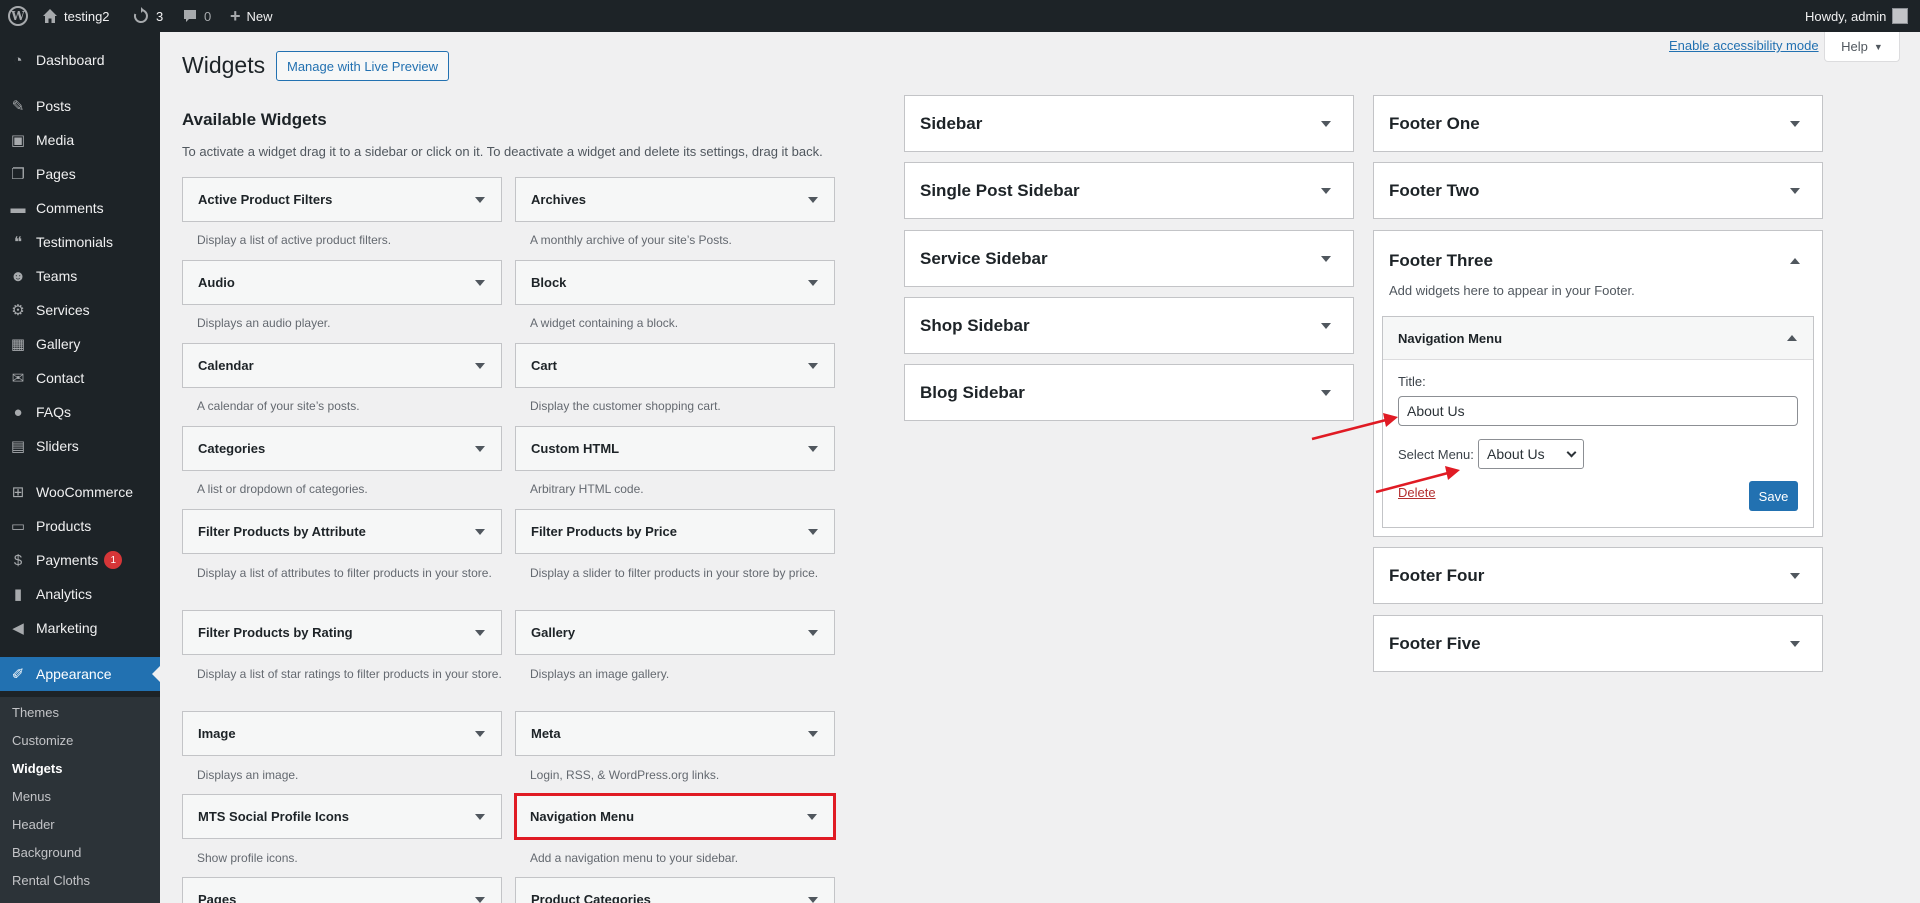  What do you see at coordinates (675, 282) in the screenshot?
I see `widget-block: Block` at bounding box center [675, 282].